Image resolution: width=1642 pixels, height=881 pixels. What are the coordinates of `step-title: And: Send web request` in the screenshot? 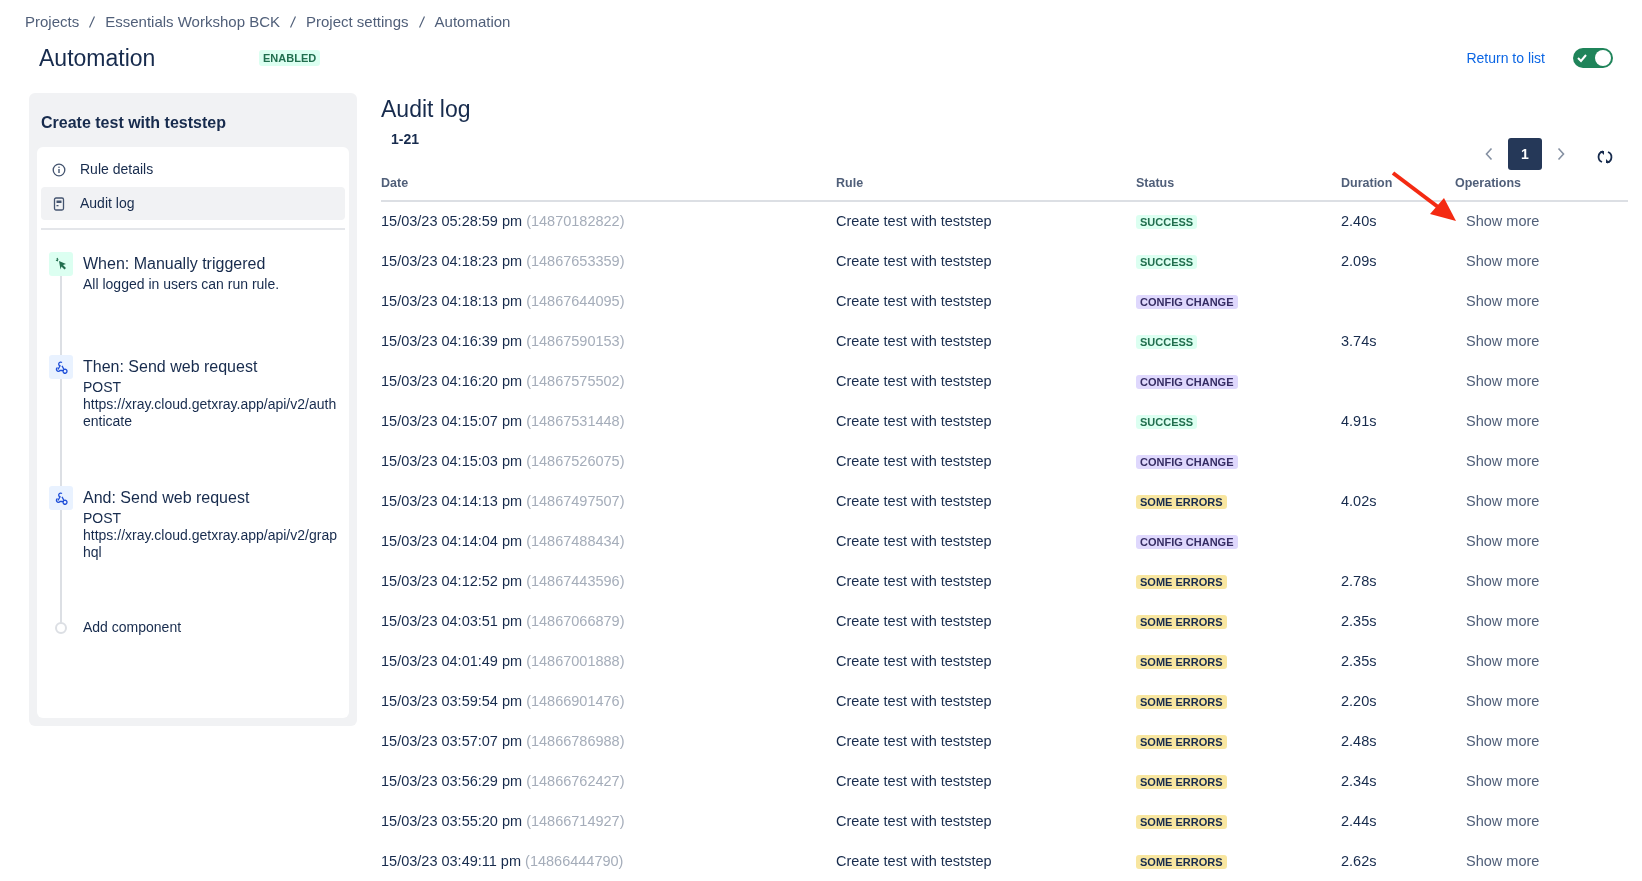 It's located at (212, 498).